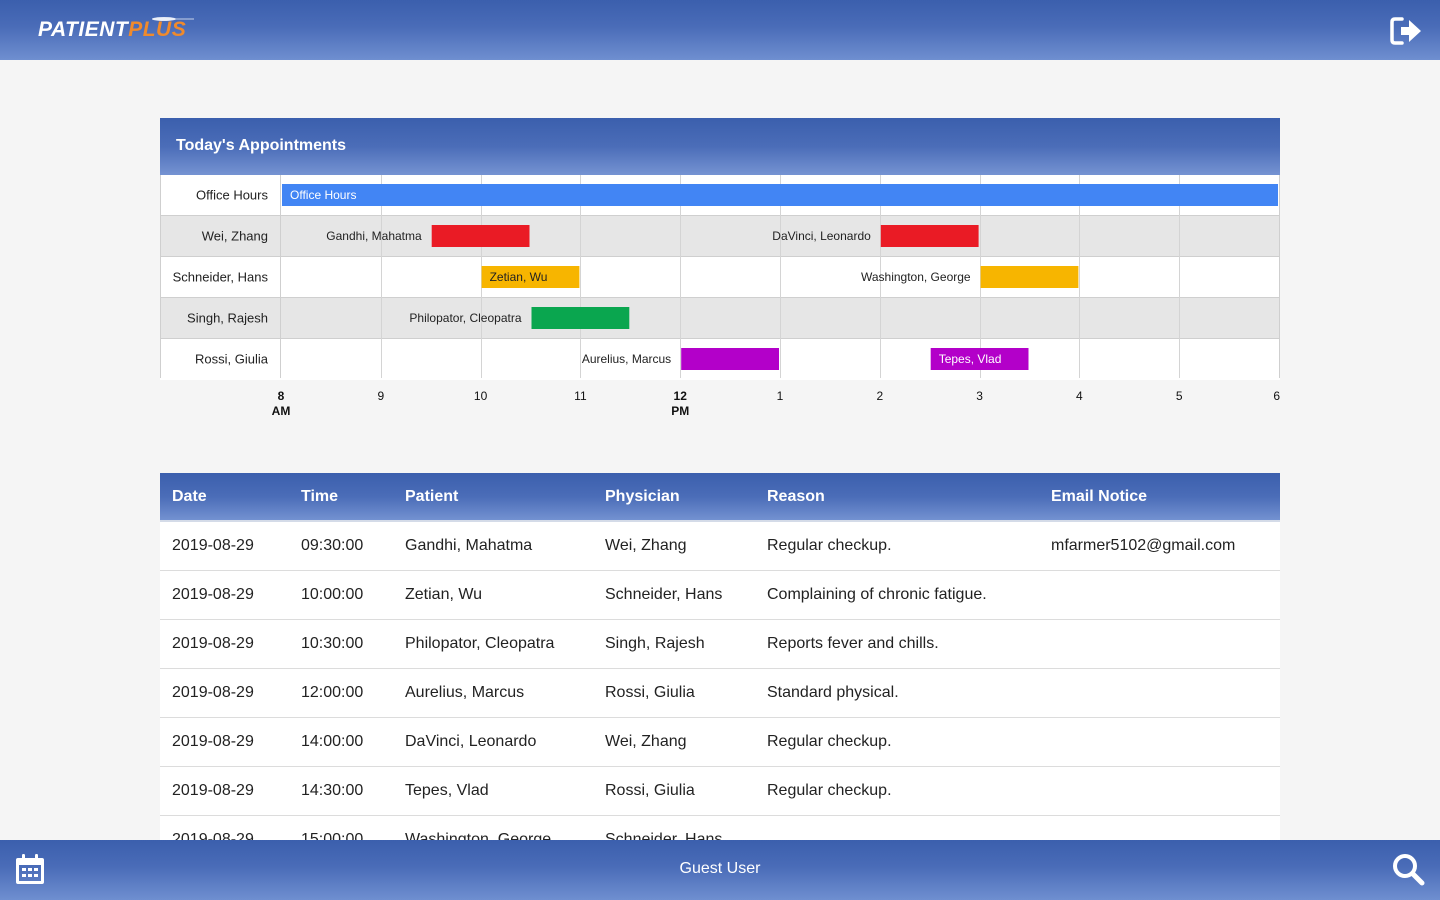 The height and width of the screenshot is (900, 1440). Describe the element at coordinates (493, 693) in the screenshot. I see `cell-patient: Aurelius, Marcus` at that location.